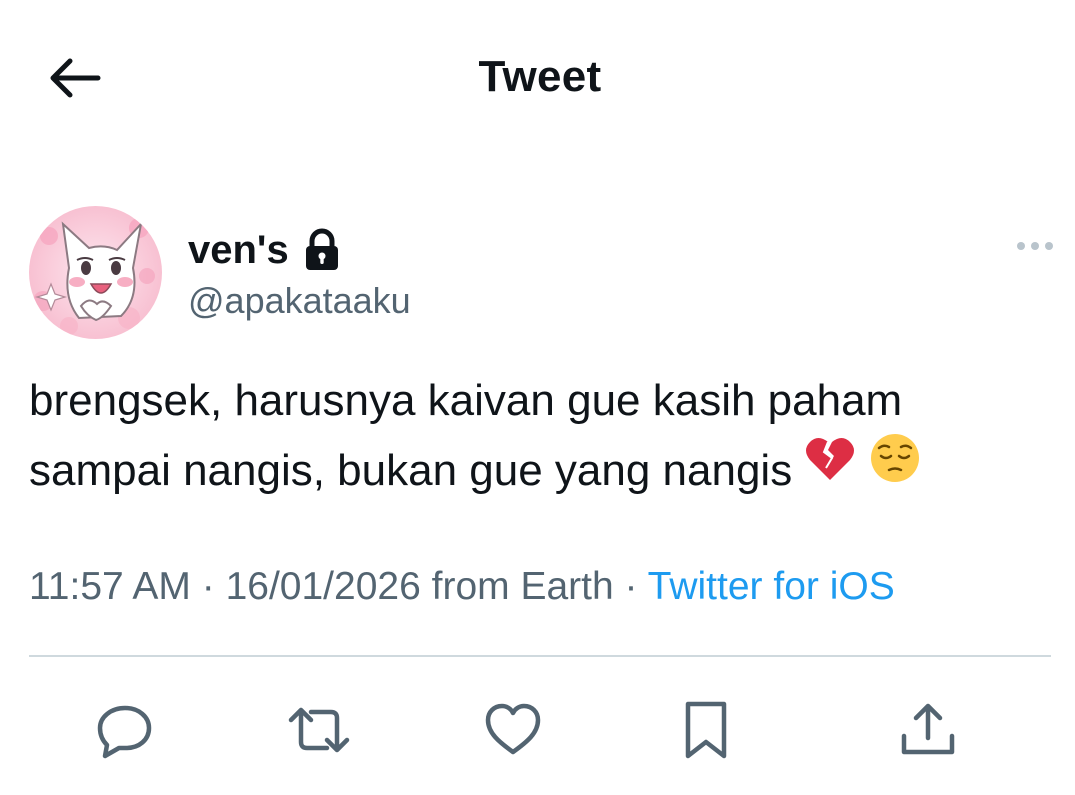  I want to click on action-bar, so click(537, 730).